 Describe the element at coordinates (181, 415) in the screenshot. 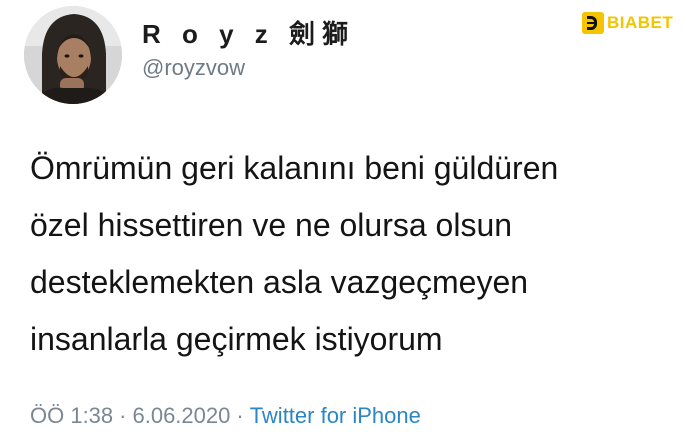

I see `tweet-date: 6.06.2020` at that location.